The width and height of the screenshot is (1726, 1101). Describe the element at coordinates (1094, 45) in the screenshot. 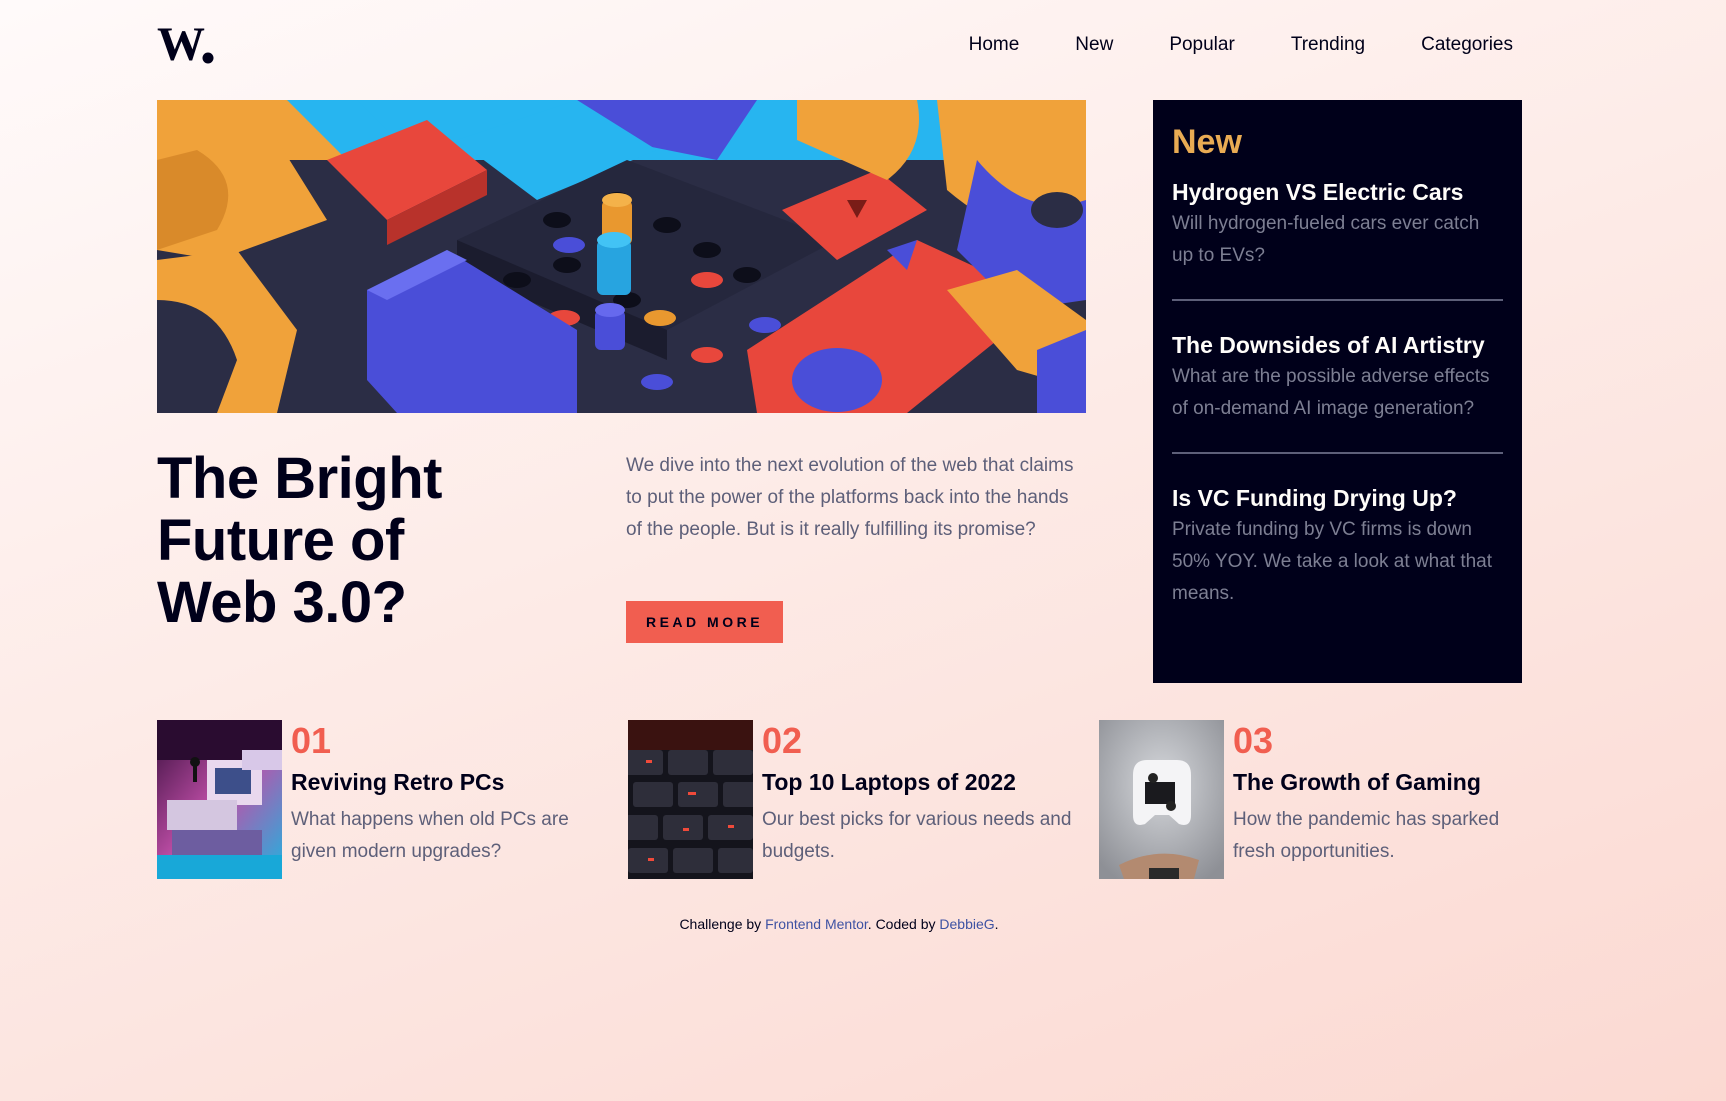

I see `nav-new: New` at that location.